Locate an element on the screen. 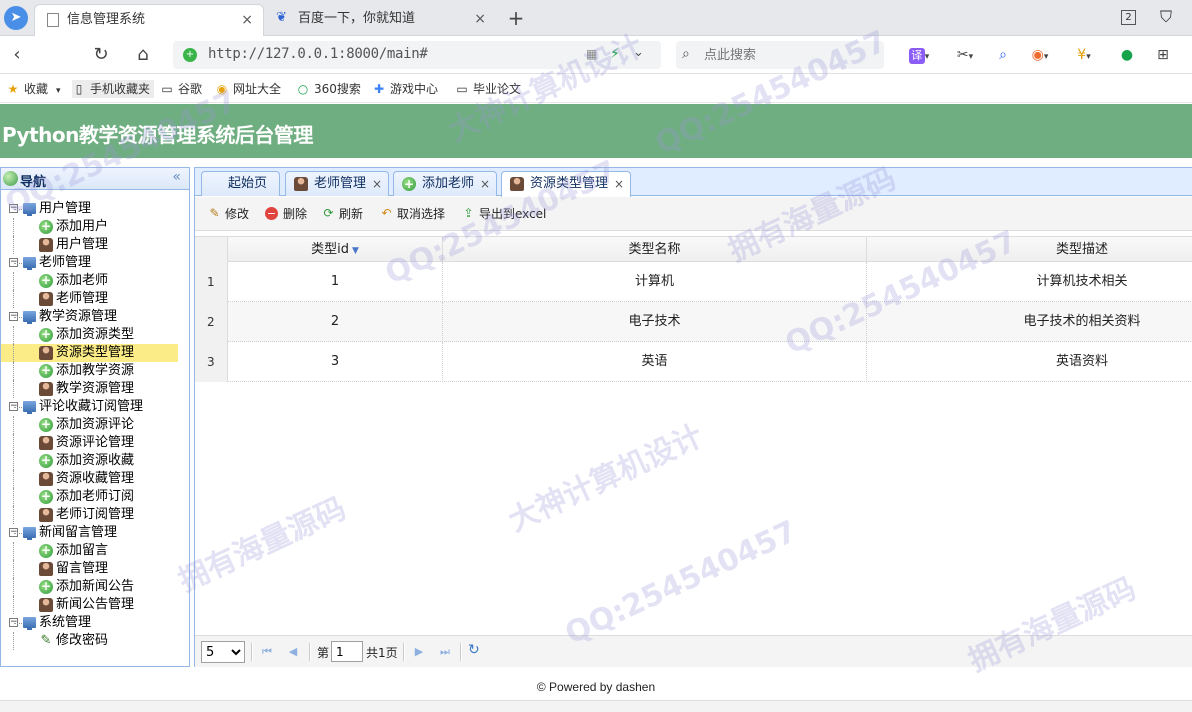  url-box: + http://127.0.0.1:8000/main# ▦ ⚡ ⌄ is located at coordinates (417, 55).